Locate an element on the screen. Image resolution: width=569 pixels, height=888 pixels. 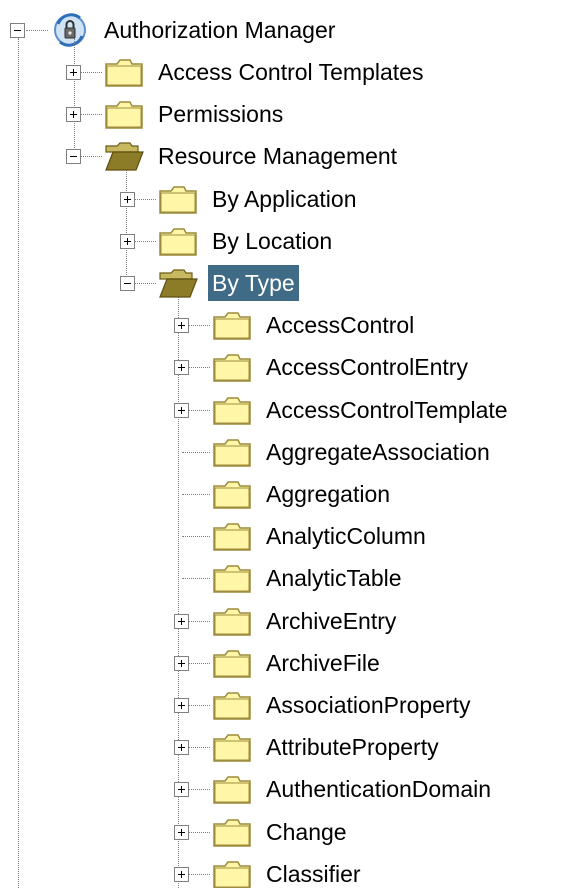
expand-toggle-classifier is located at coordinates (181, 874).